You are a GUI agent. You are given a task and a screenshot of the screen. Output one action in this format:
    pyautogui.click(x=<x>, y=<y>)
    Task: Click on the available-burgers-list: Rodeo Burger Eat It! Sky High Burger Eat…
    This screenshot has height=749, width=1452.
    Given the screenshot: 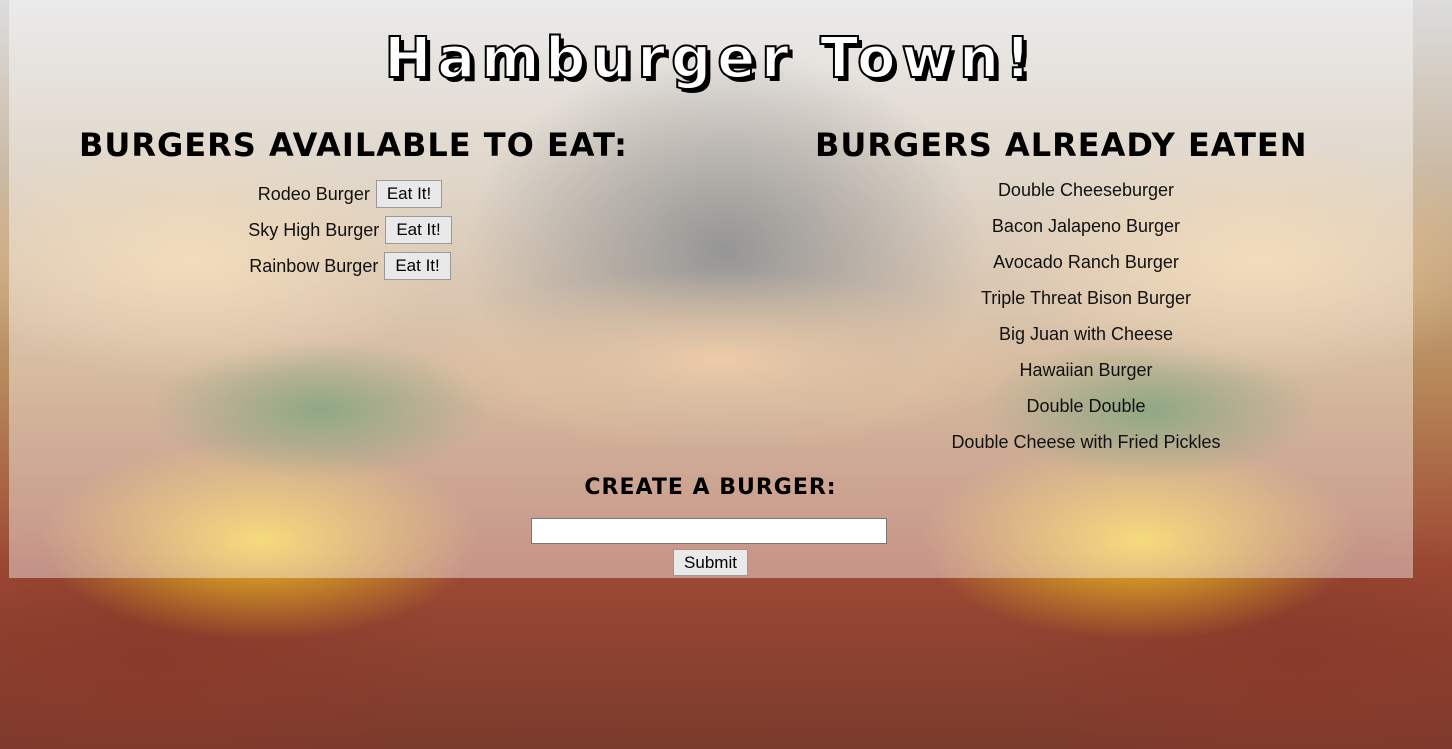 What is the action you would take?
    pyautogui.click(x=350, y=230)
    